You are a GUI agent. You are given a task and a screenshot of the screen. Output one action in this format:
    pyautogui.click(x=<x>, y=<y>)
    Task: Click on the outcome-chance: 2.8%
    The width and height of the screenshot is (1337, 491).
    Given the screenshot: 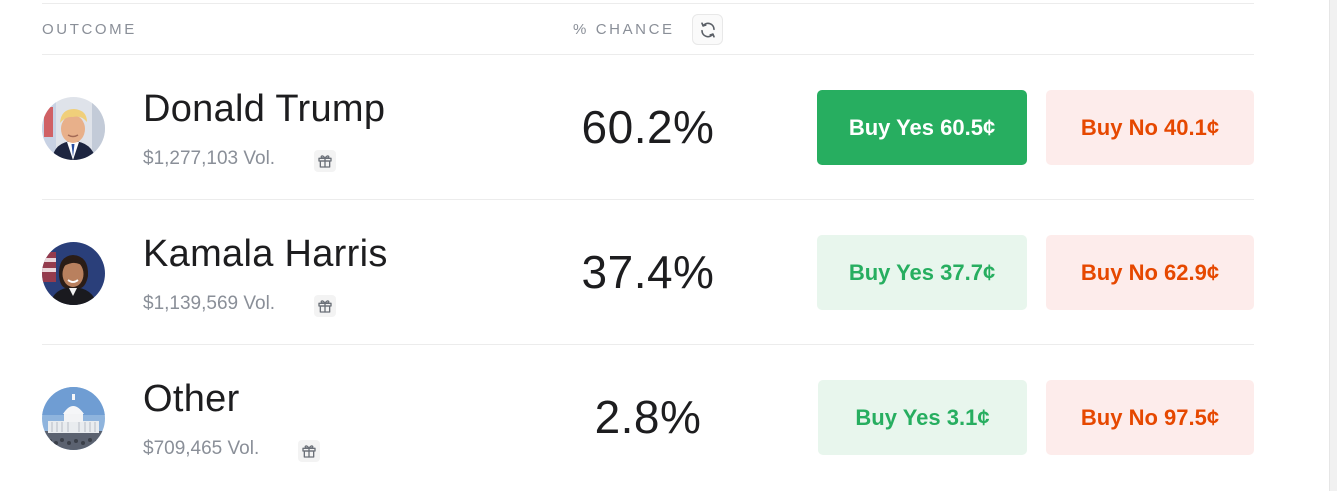 What is the action you would take?
    pyautogui.click(x=648, y=417)
    